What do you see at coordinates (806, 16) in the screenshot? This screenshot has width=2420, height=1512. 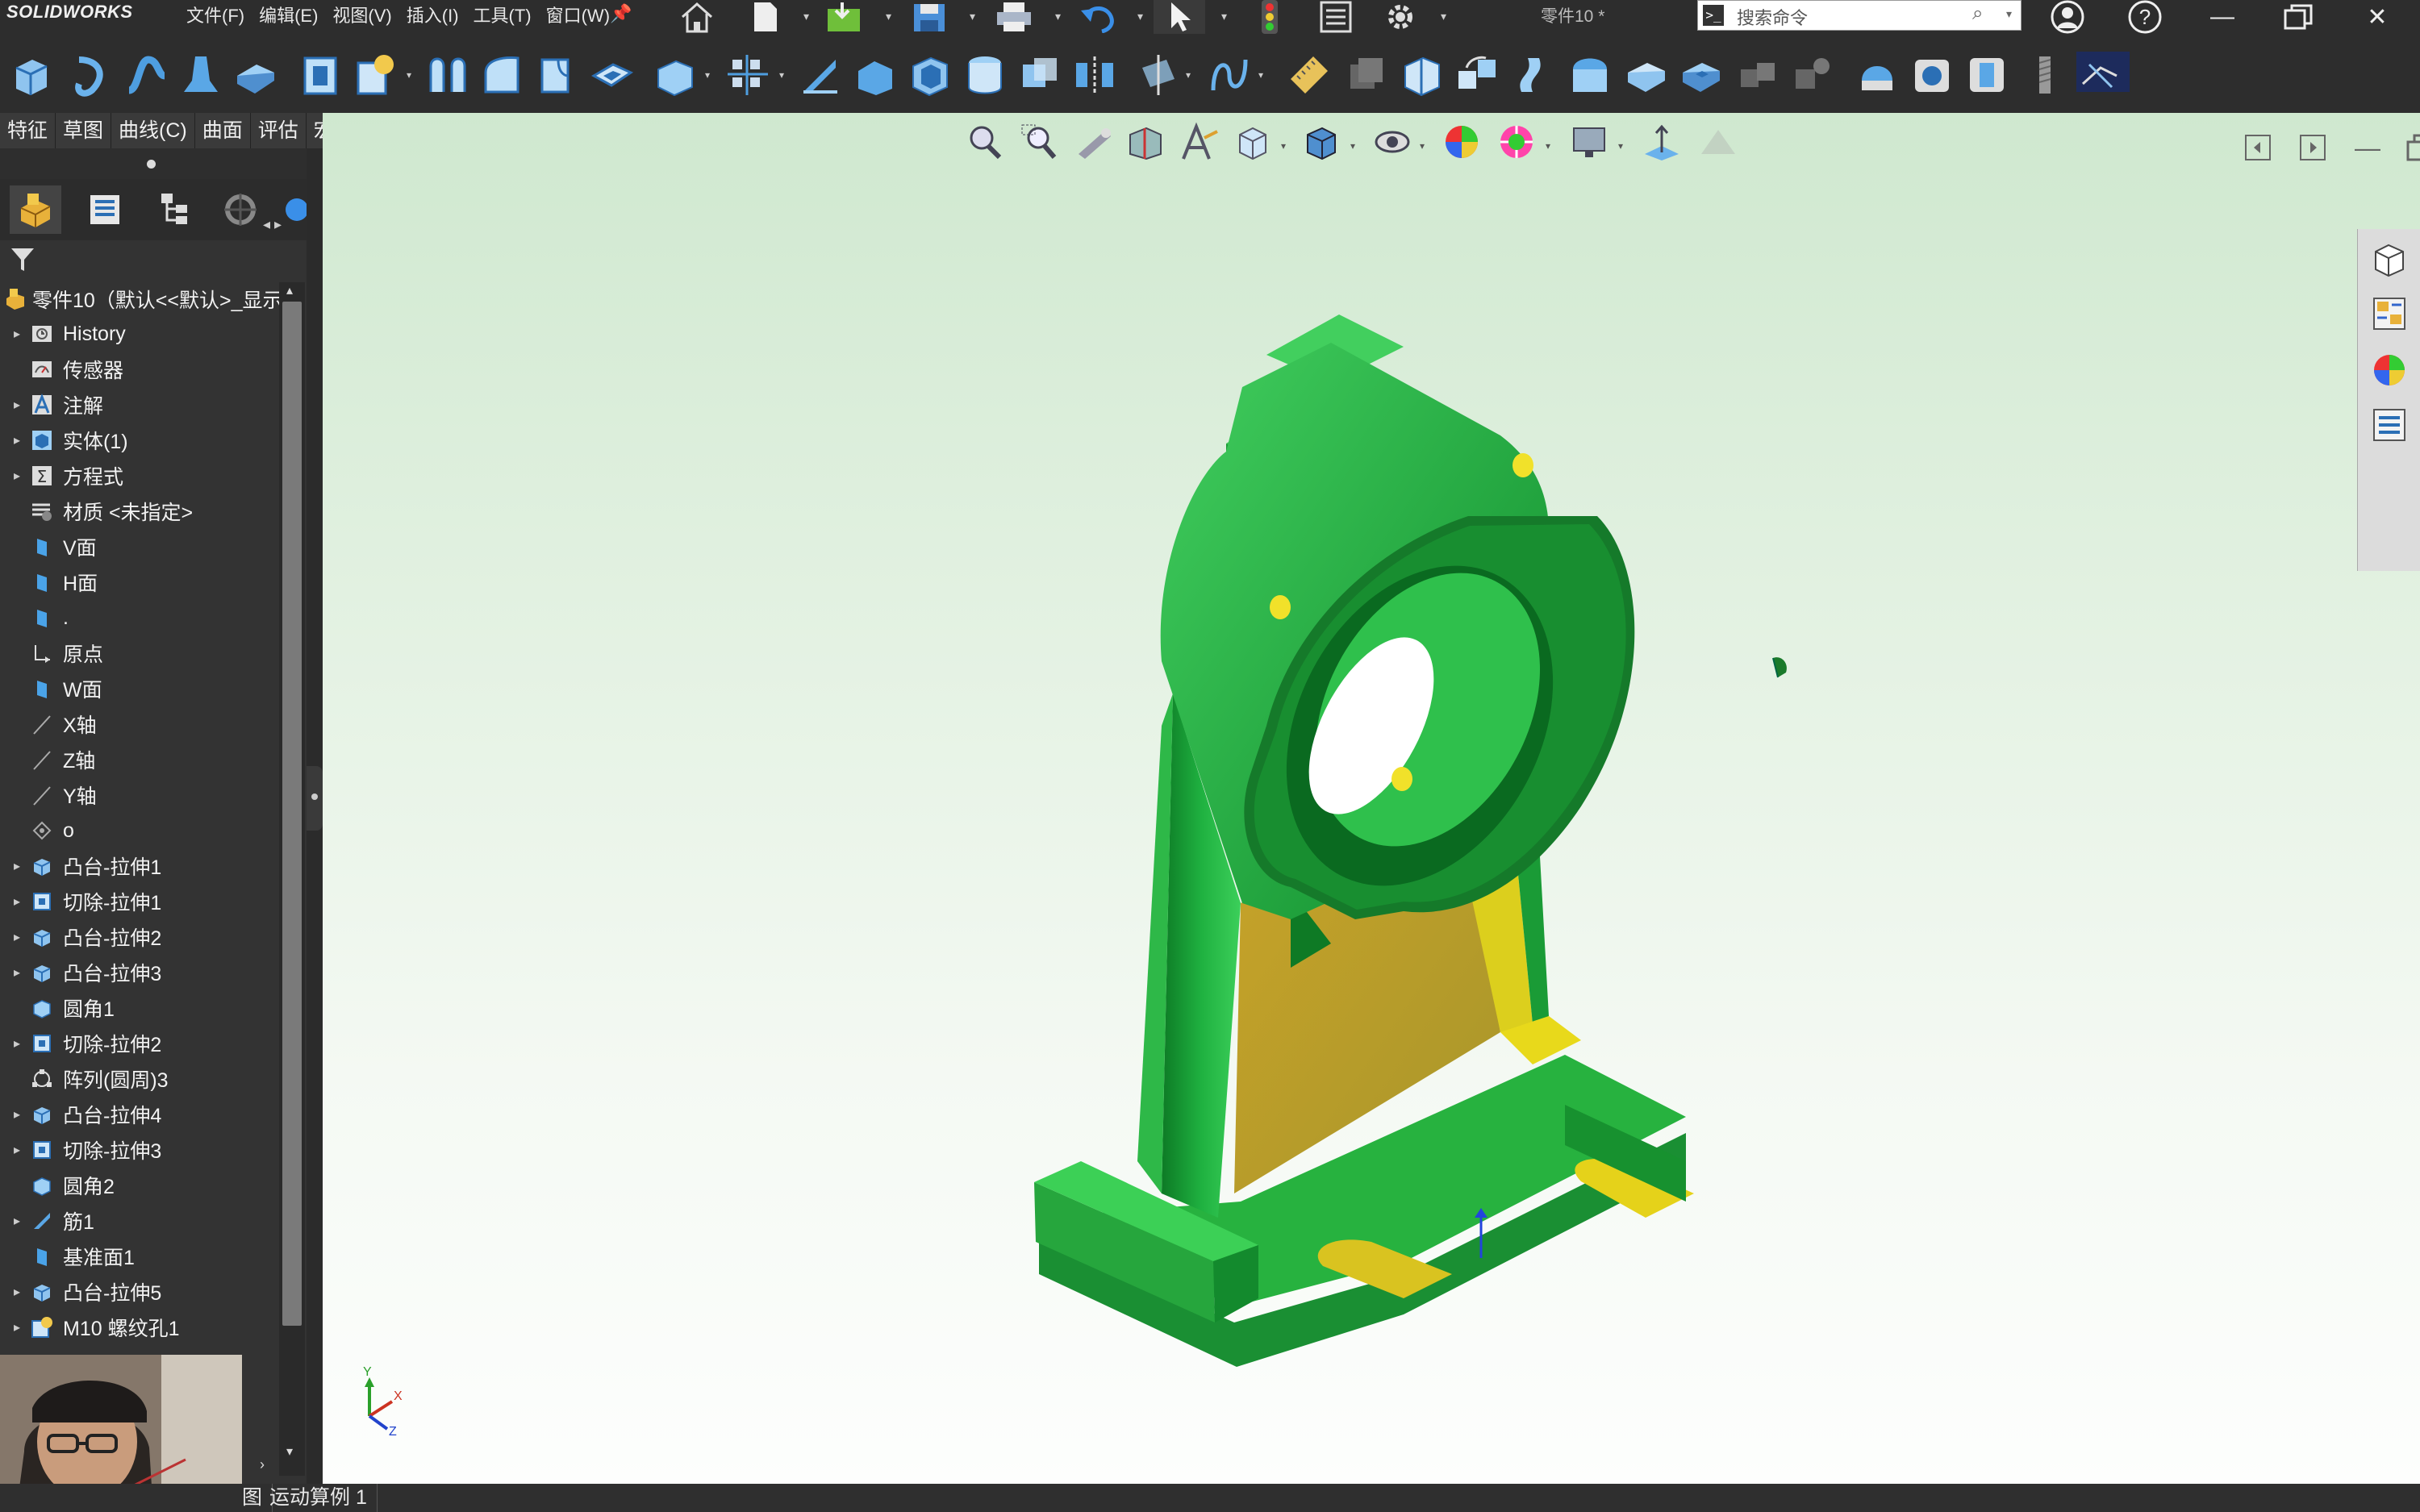 I see `new-dropdown-icon: ▾` at bounding box center [806, 16].